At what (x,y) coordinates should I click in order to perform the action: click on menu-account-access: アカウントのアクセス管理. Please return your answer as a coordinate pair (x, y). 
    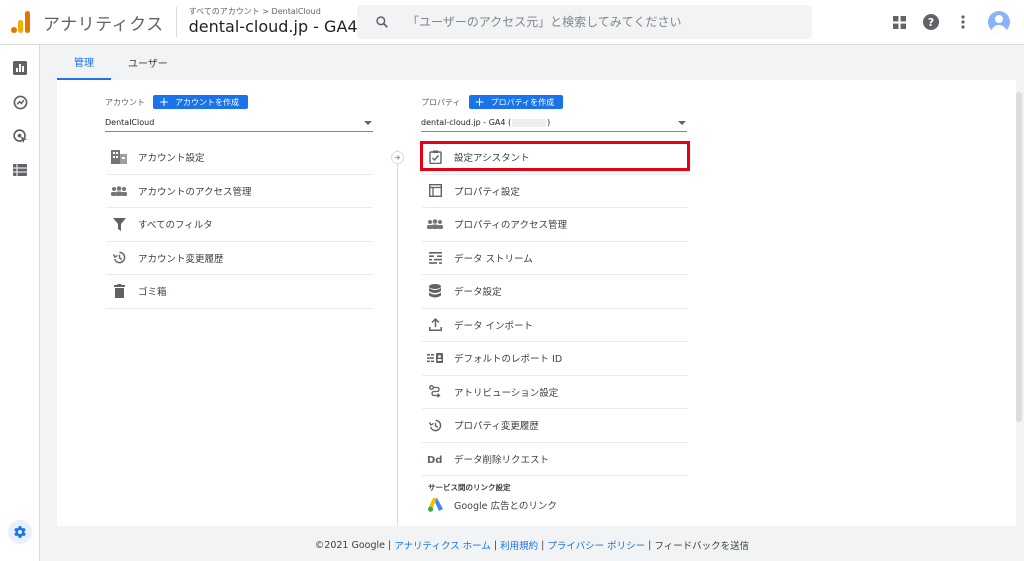
    Looking at the image, I should click on (239, 191).